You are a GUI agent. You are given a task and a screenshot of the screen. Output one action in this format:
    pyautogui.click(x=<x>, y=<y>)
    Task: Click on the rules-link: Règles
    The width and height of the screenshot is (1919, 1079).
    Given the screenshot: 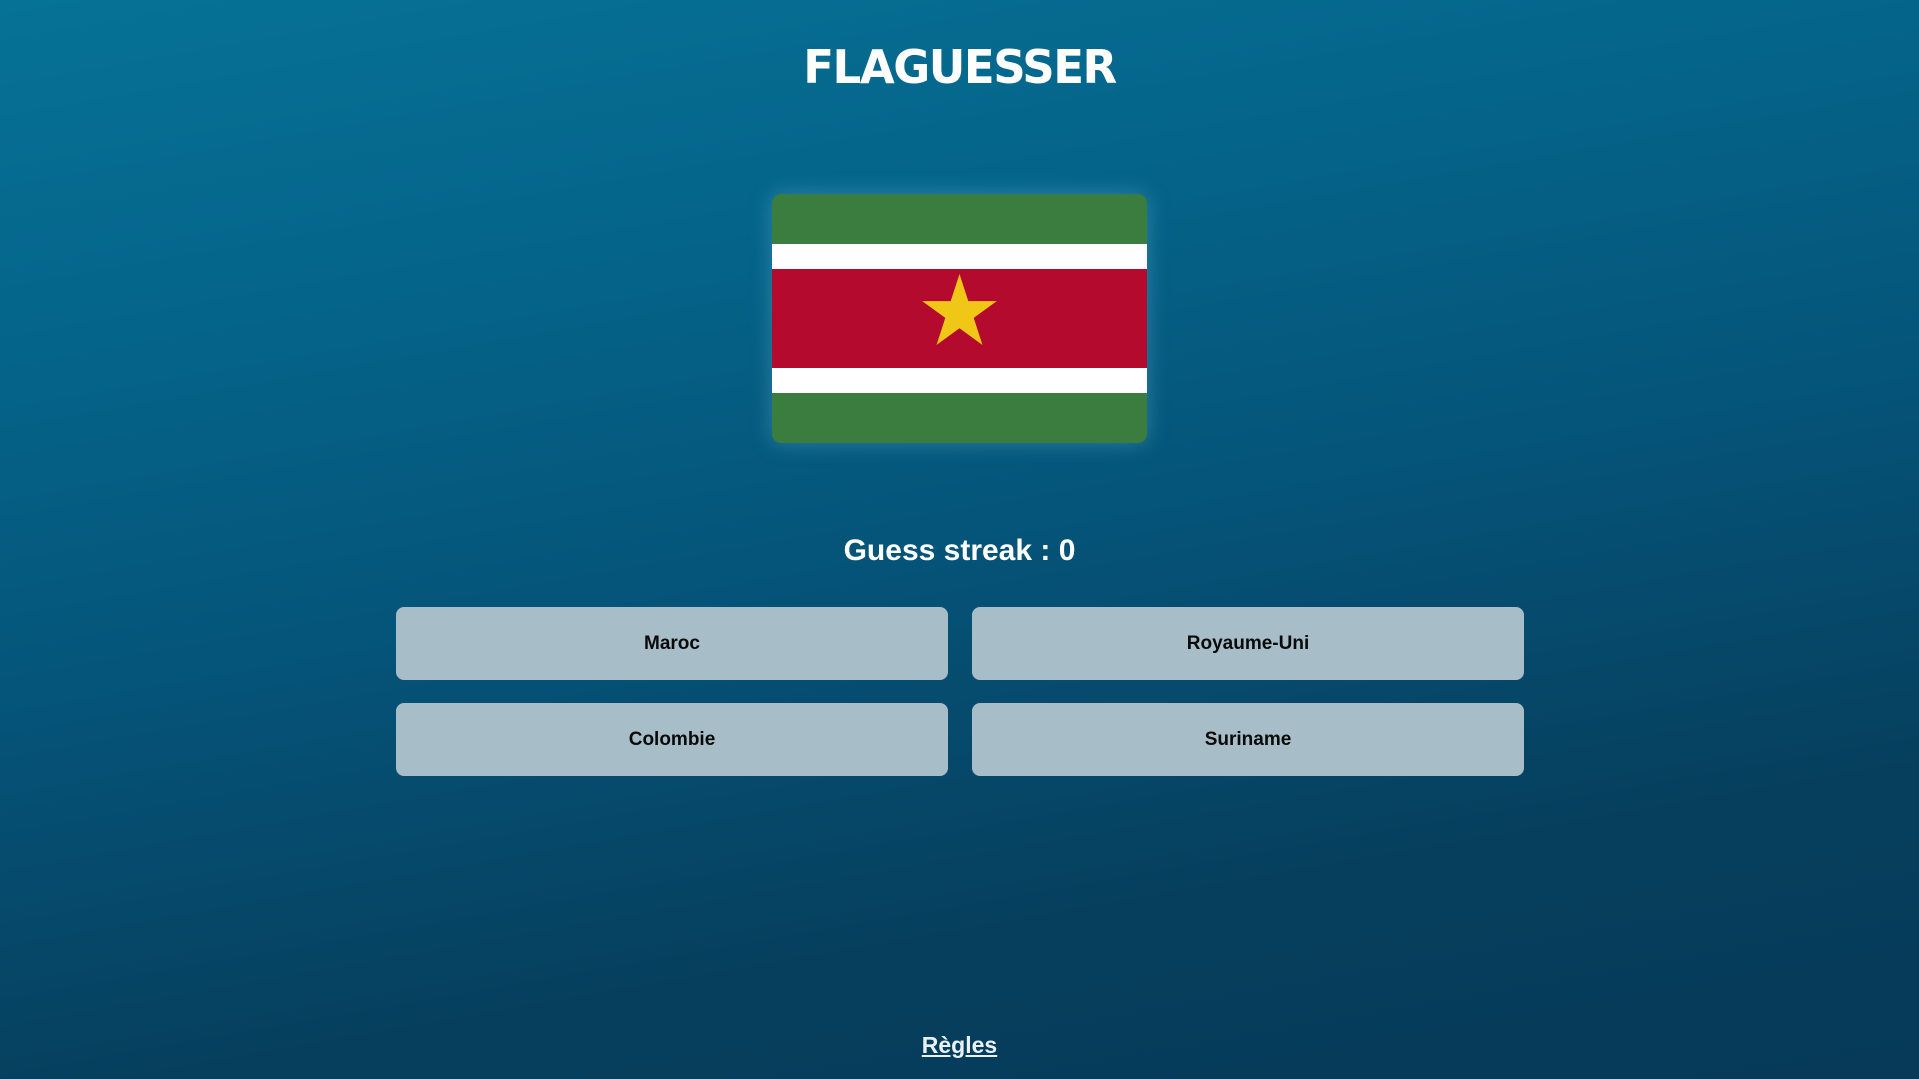 What is the action you would take?
    pyautogui.click(x=959, y=1045)
    